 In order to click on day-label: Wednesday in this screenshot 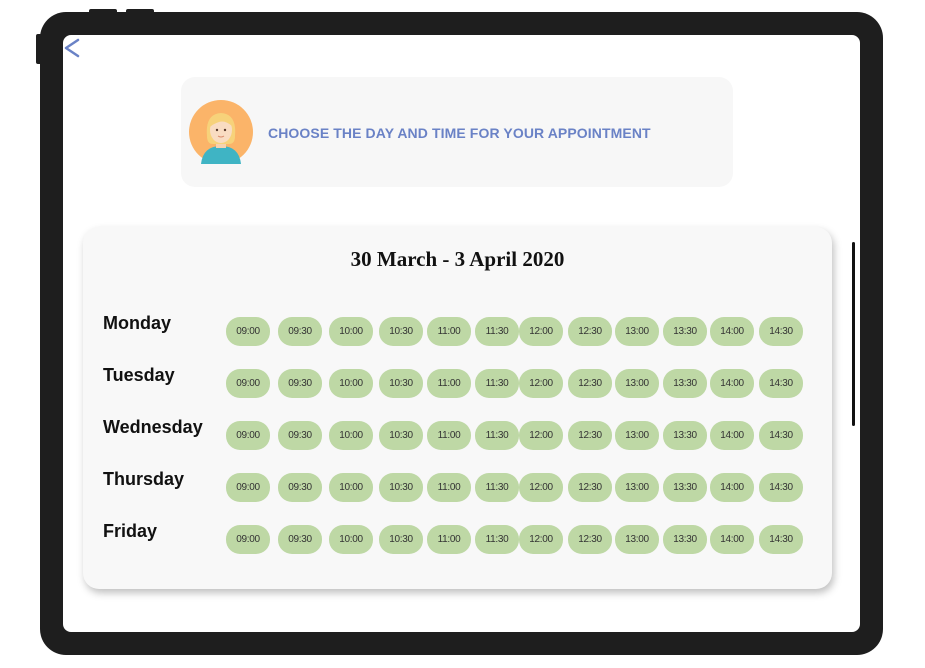, I will do `click(153, 427)`.